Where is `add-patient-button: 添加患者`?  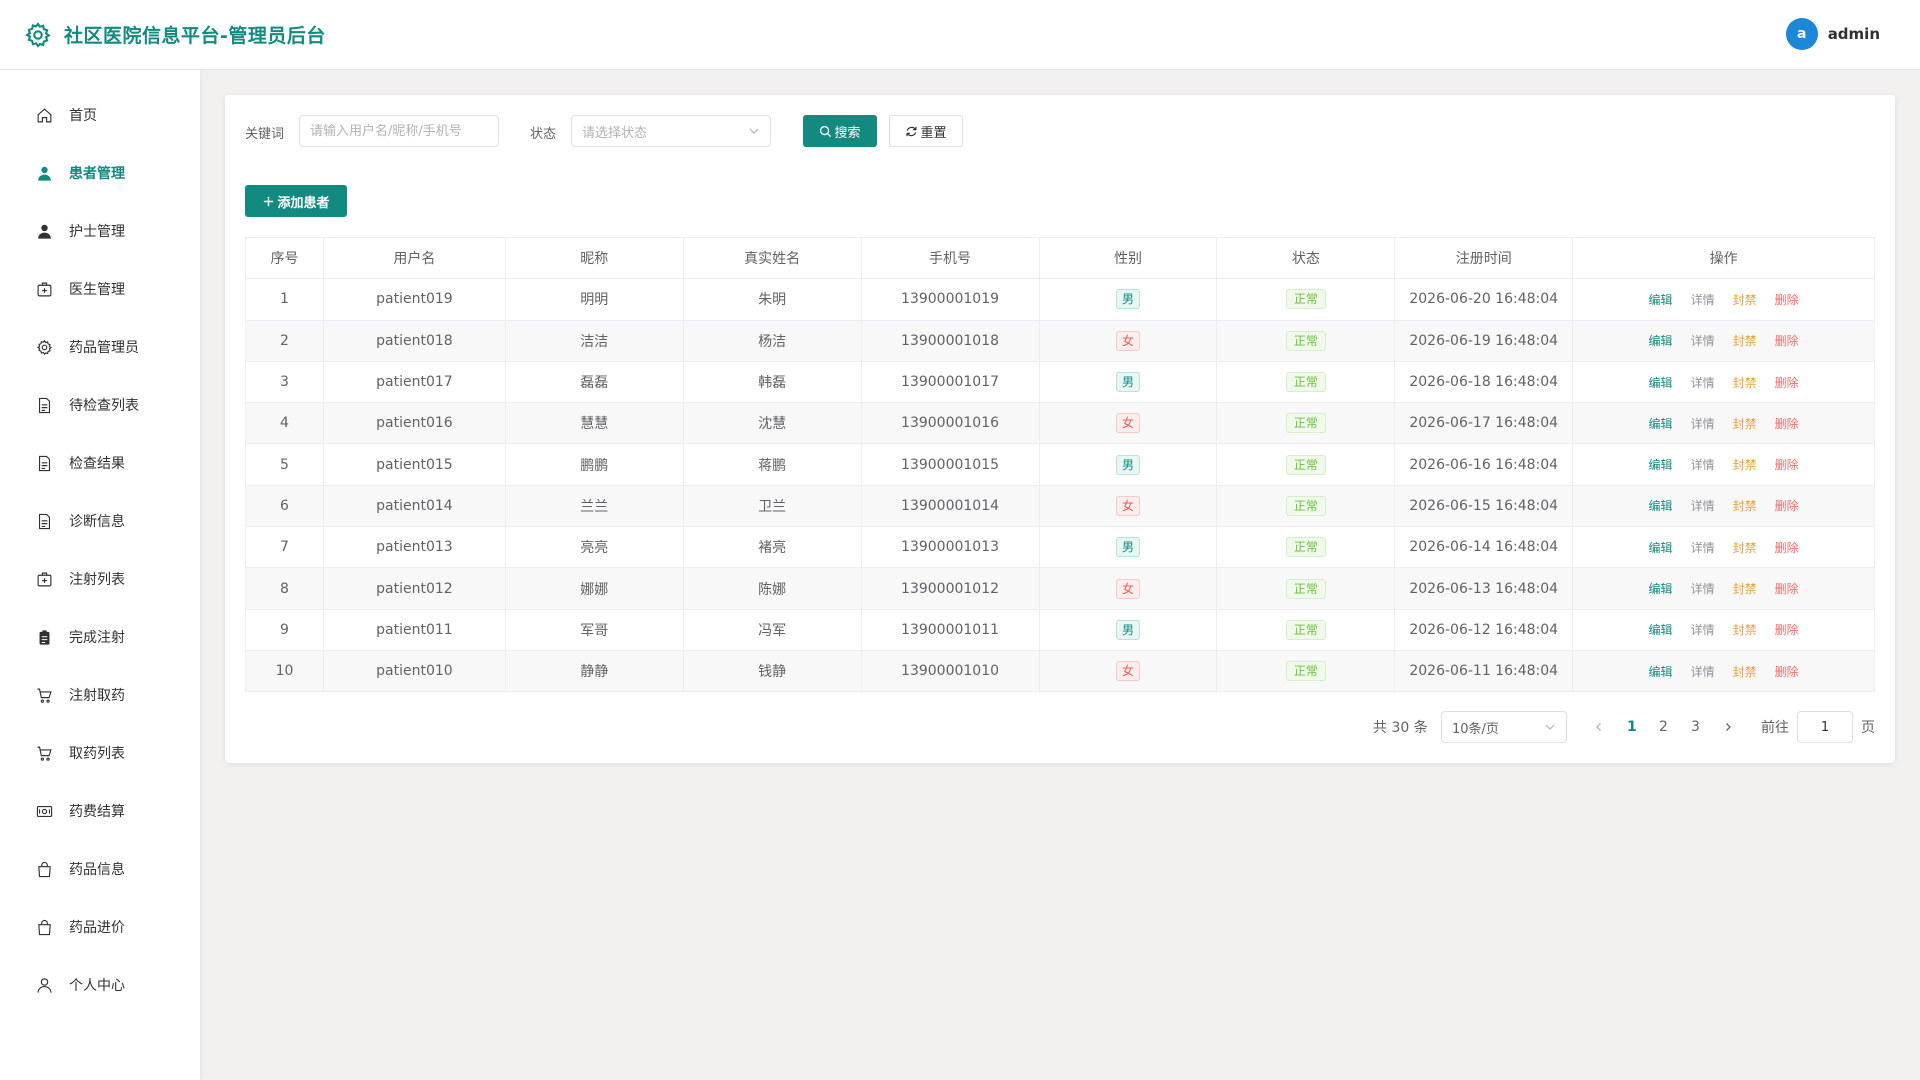 add-patient-button: 添加患者 is located at coordinates (296, 201).